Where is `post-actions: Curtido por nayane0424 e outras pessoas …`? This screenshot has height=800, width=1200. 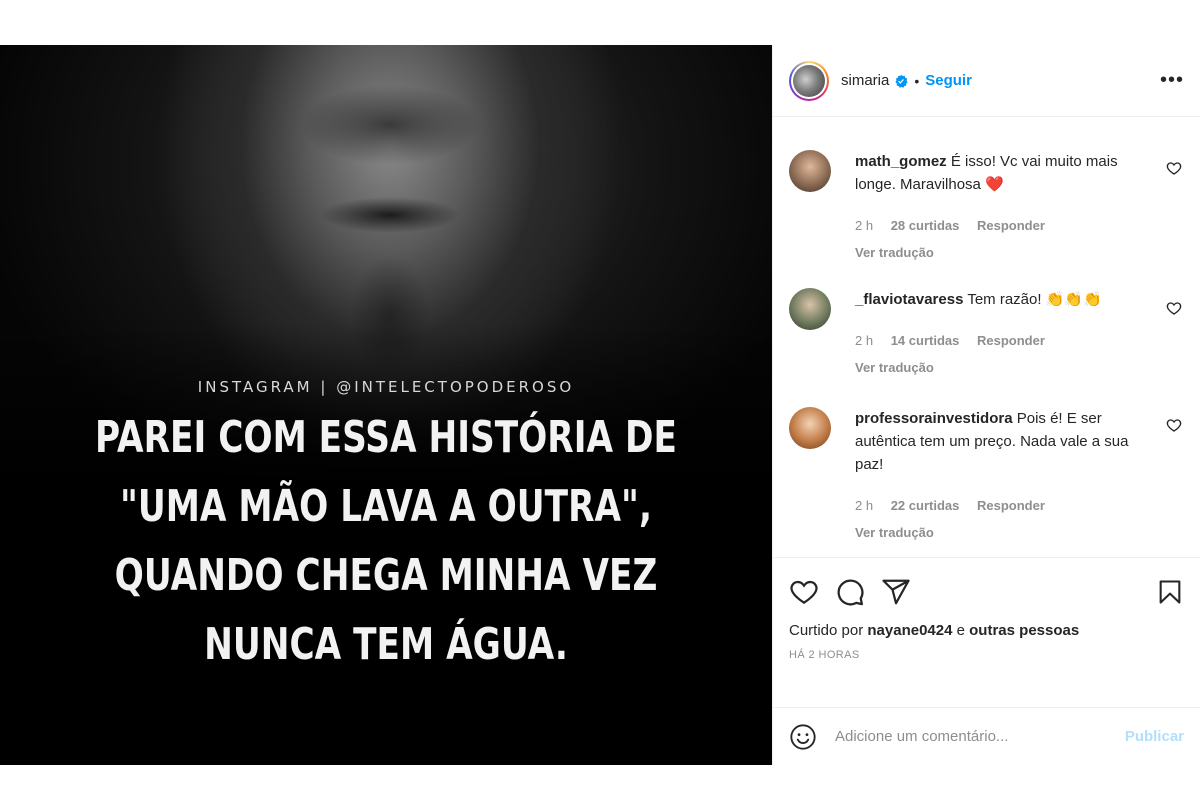
post-actions: Curtido por nayane0424 e outras pessoas … is located at coordinates (986, 609).